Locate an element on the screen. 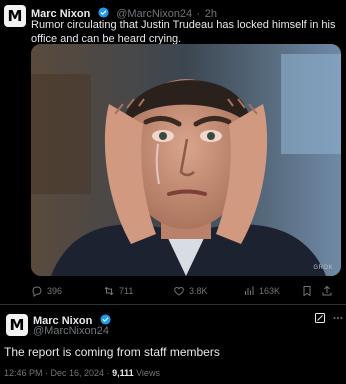 The image size is (346, 384). views-count: 9,111 is located at coordinates (123, 373).